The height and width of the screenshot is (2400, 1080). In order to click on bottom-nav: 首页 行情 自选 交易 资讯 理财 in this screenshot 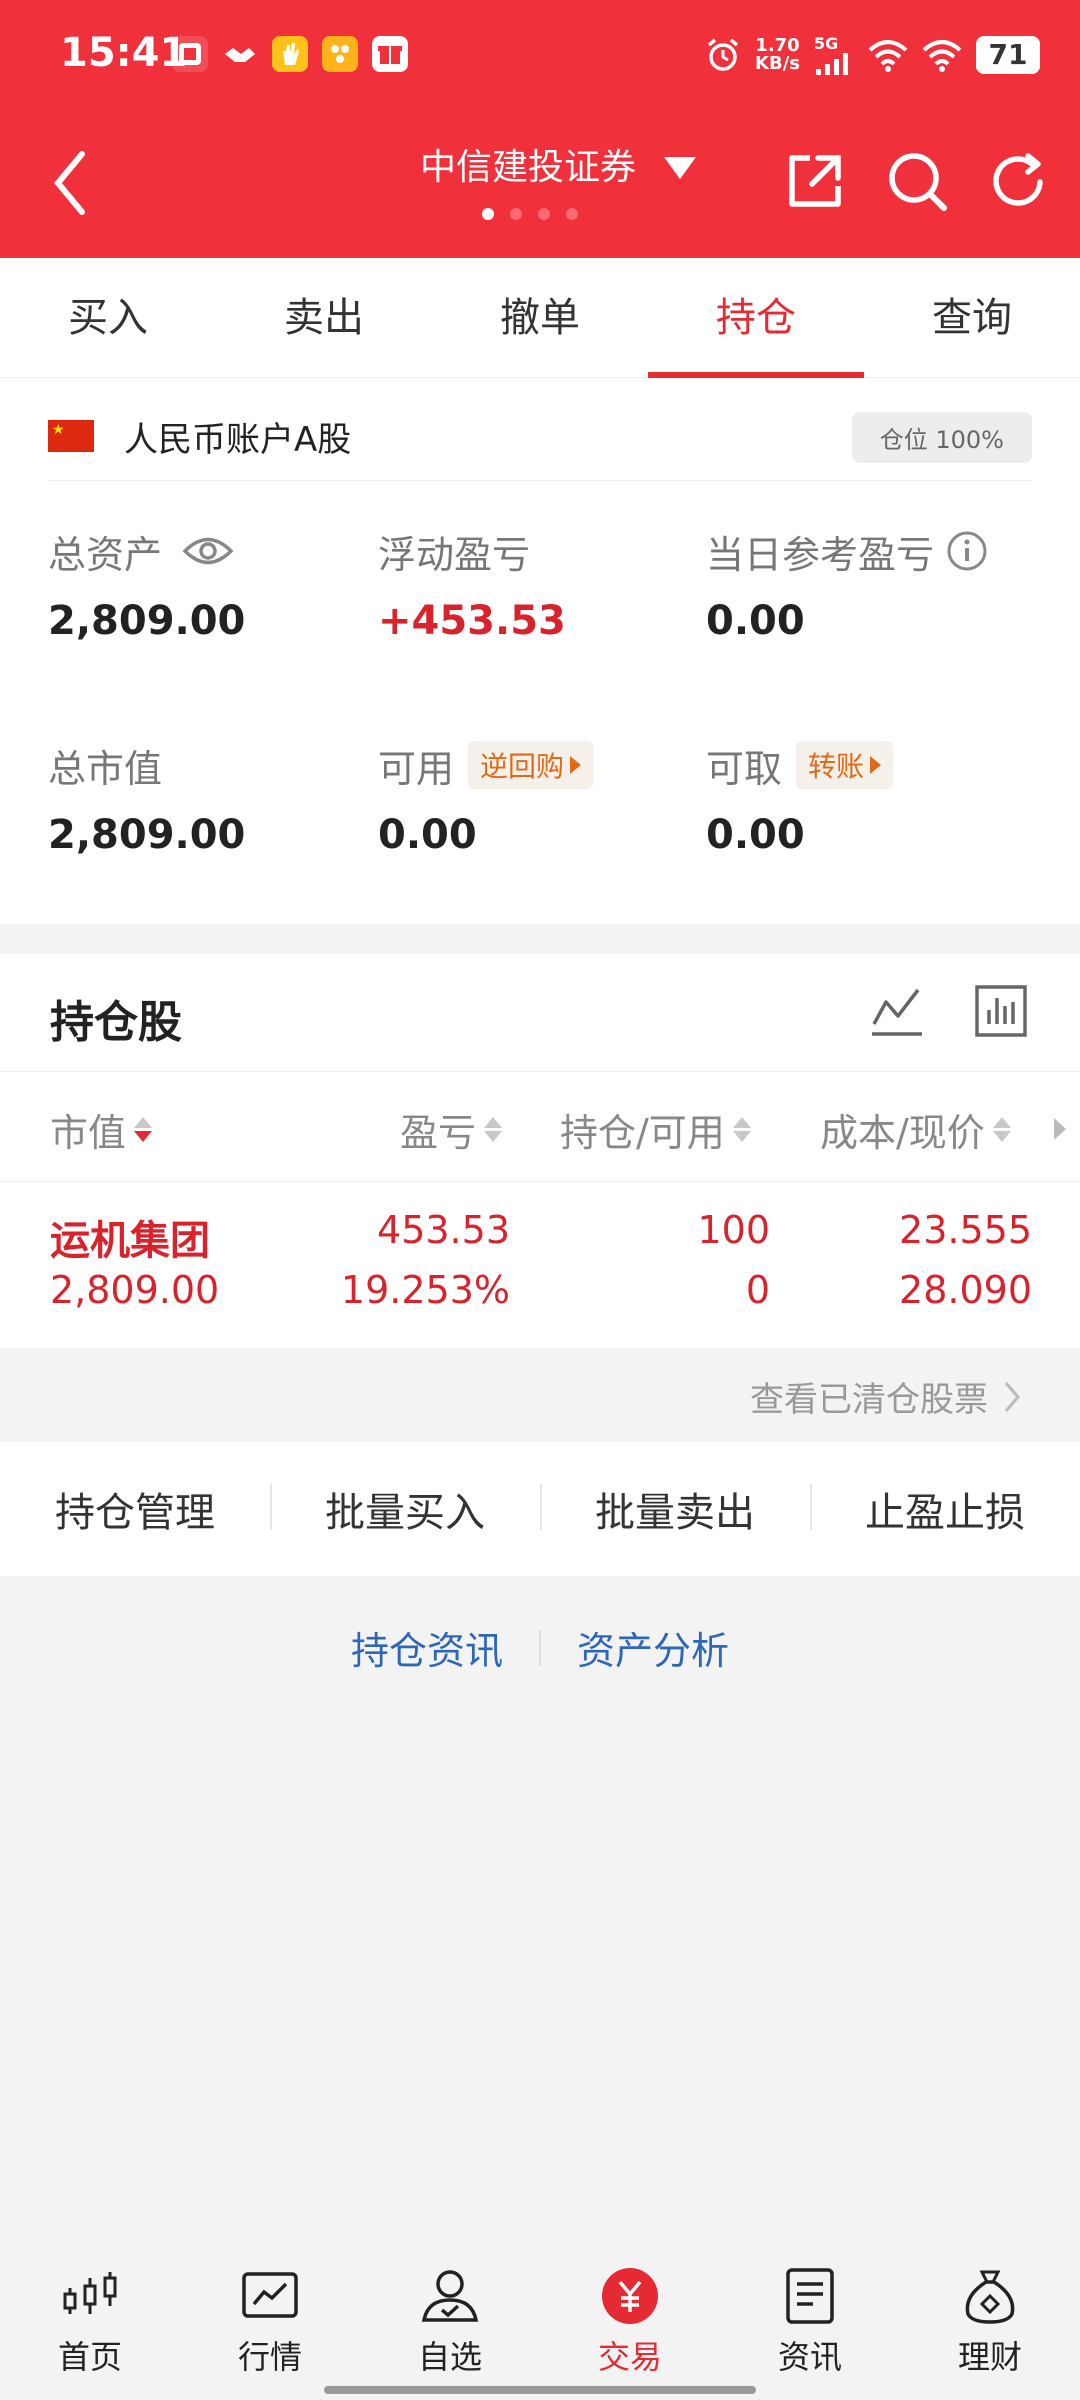, I will do `click(540, 2325)`.